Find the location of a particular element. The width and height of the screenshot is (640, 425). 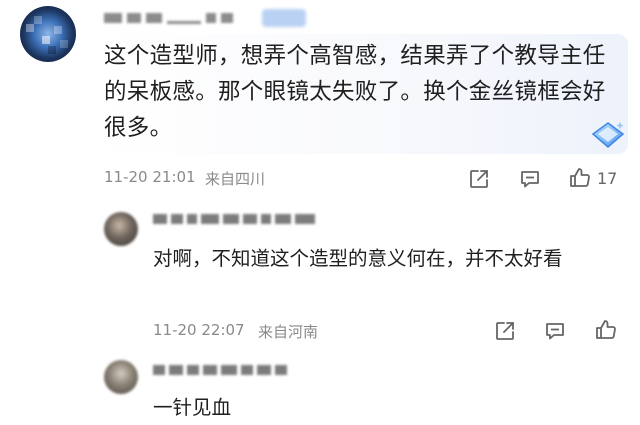

user-badge-blurred is located at coordinates (284, 18).